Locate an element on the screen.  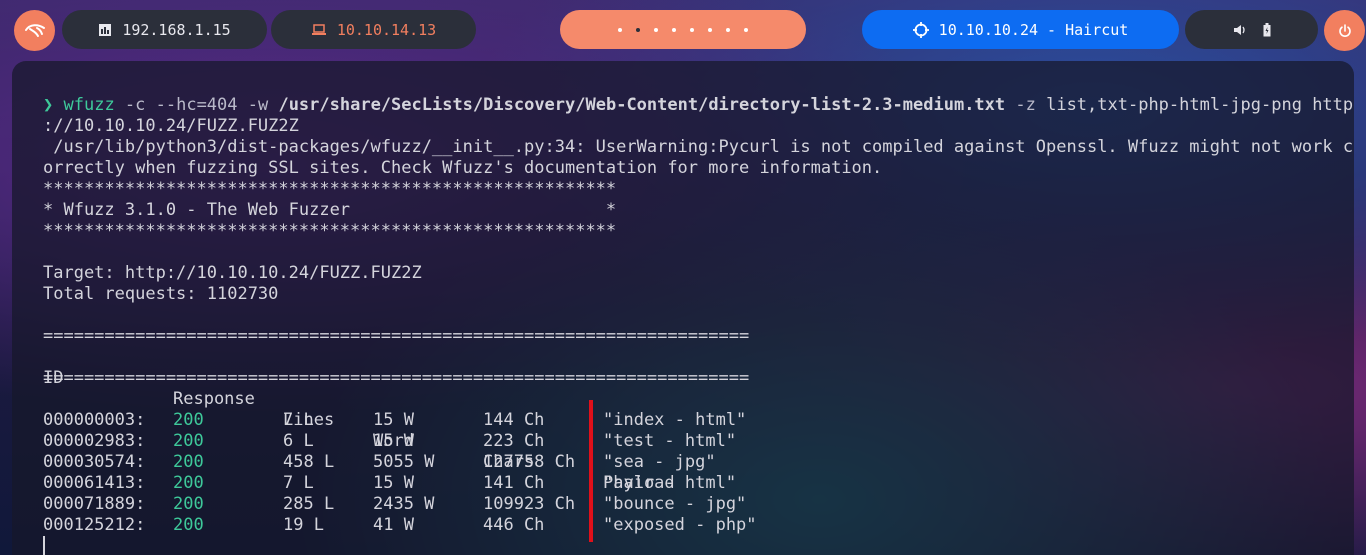
total-requests-line: Total requests: 1102730 is located at coordinates (161, 294).